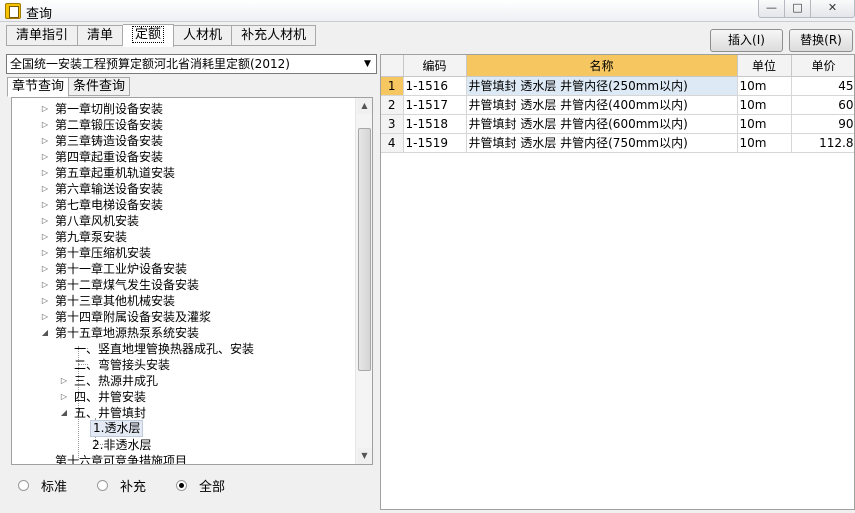 Image resolution: width=855 pixels, height=513 pixels. Describe the element at coordinates (821, 40) in the screenshot. I see `replace-button: 替换(R)` at that location.